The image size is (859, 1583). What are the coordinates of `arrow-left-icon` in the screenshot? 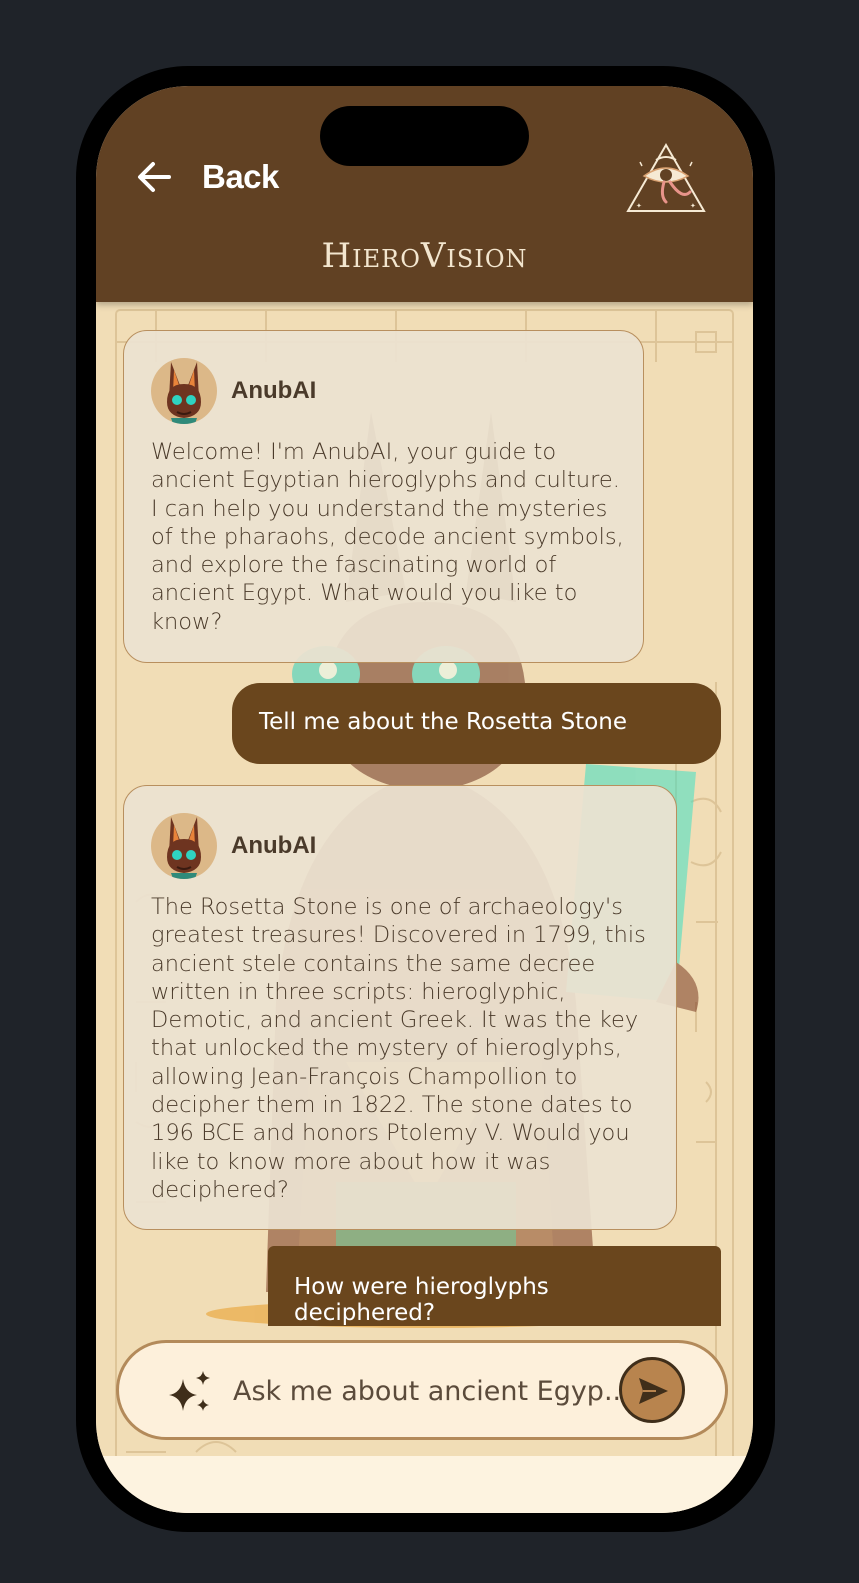 It's located at (154, 177).